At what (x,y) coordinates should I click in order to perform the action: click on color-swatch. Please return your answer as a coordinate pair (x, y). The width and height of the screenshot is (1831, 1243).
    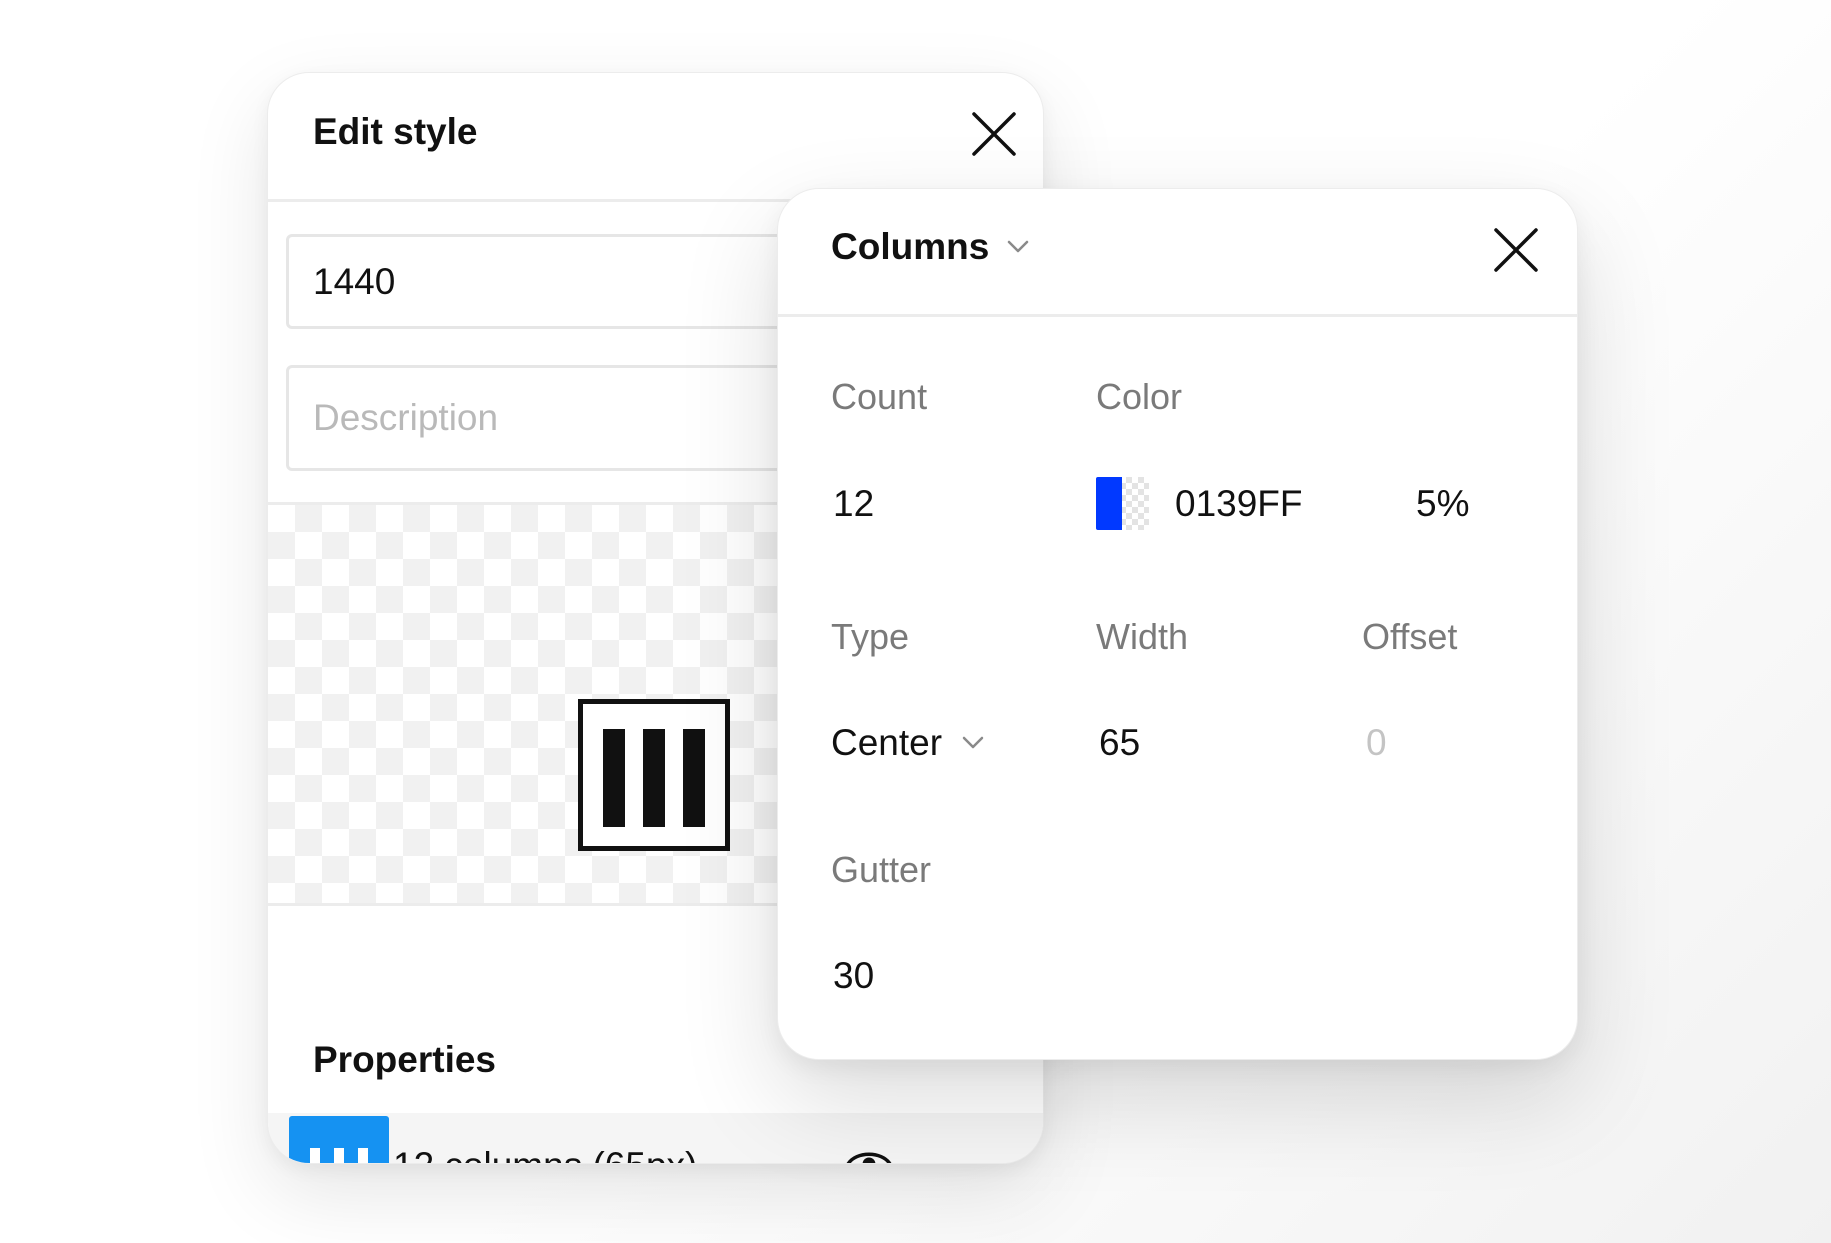
    Looking at the image, I should click on (1122, 503).